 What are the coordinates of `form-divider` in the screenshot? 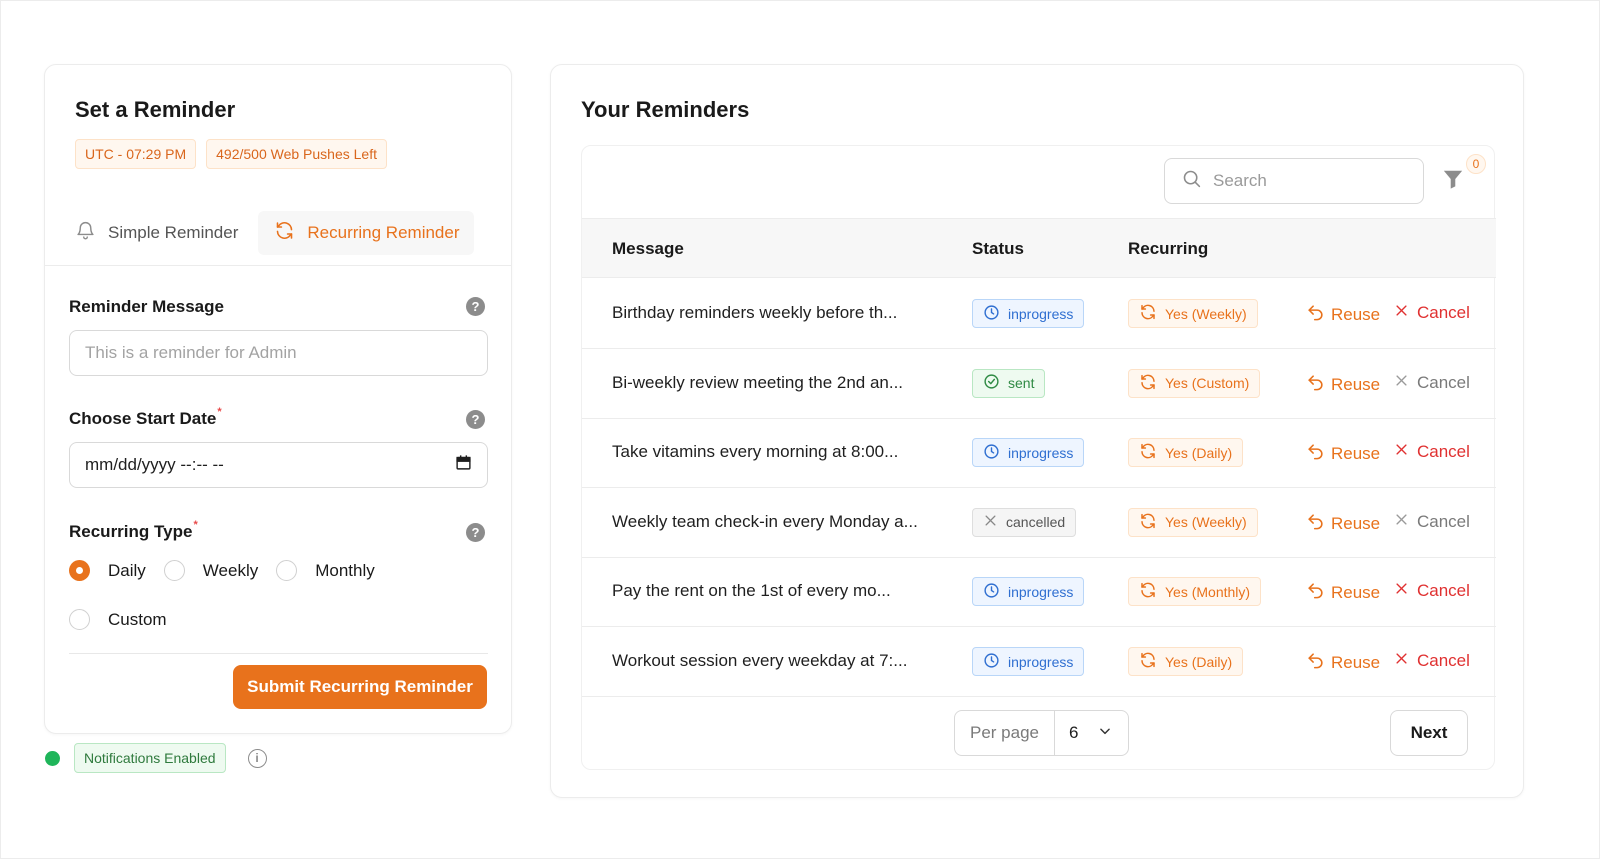 It's located at (278, 653).